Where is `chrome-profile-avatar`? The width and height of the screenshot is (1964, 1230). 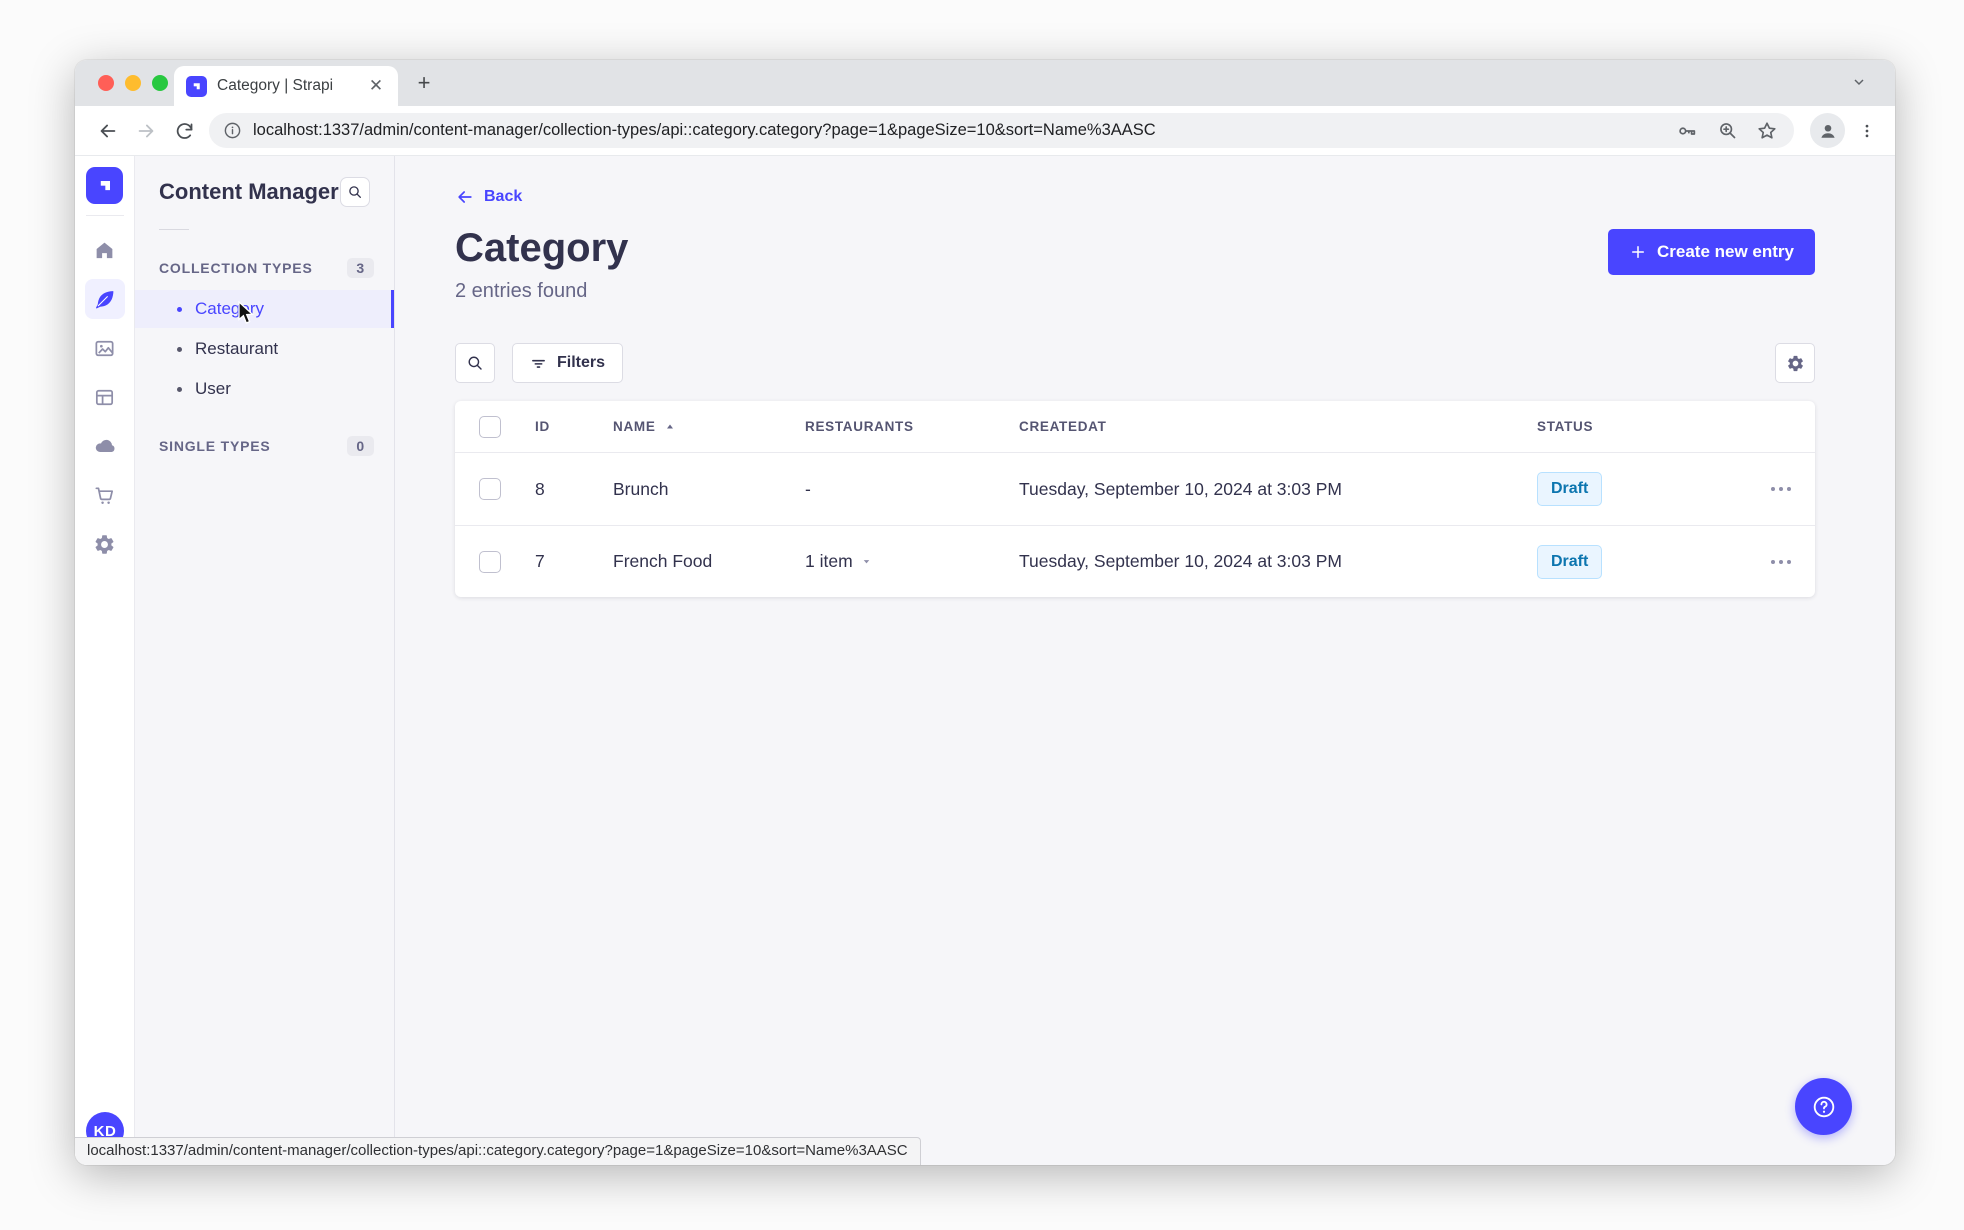
chrome-profile-avatar is located at coordinates (1827, 130).